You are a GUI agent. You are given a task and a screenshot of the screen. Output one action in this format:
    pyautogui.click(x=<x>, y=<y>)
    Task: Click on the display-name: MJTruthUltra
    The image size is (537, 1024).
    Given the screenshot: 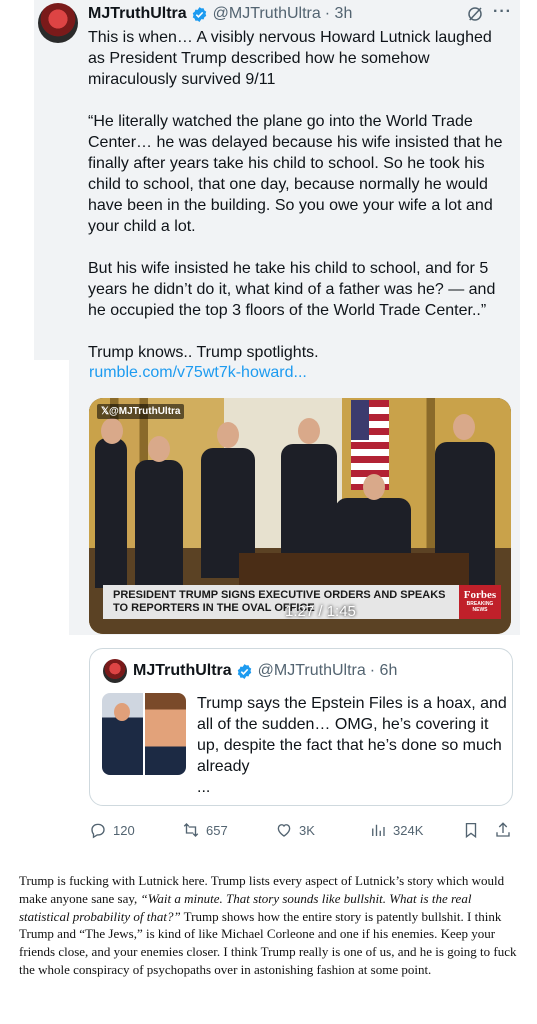 What is the action you would take?
    pyautogui.click(x=137, y=14)
    